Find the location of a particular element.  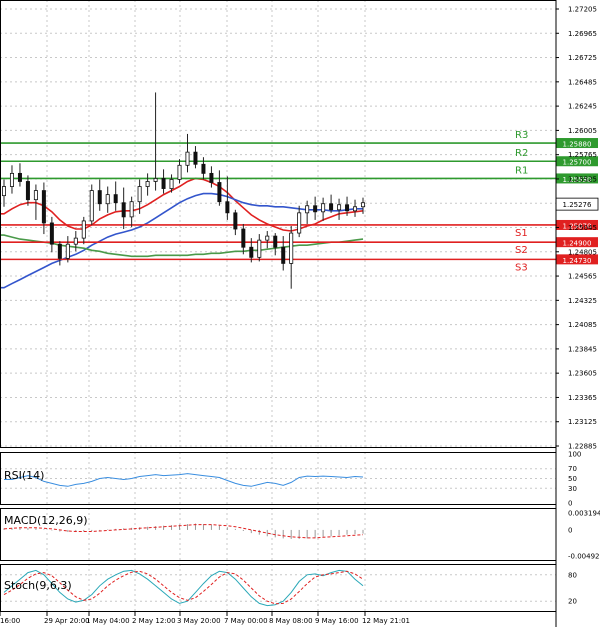

price-tick-label: 1.26965 is located at coordinates (582, 34).